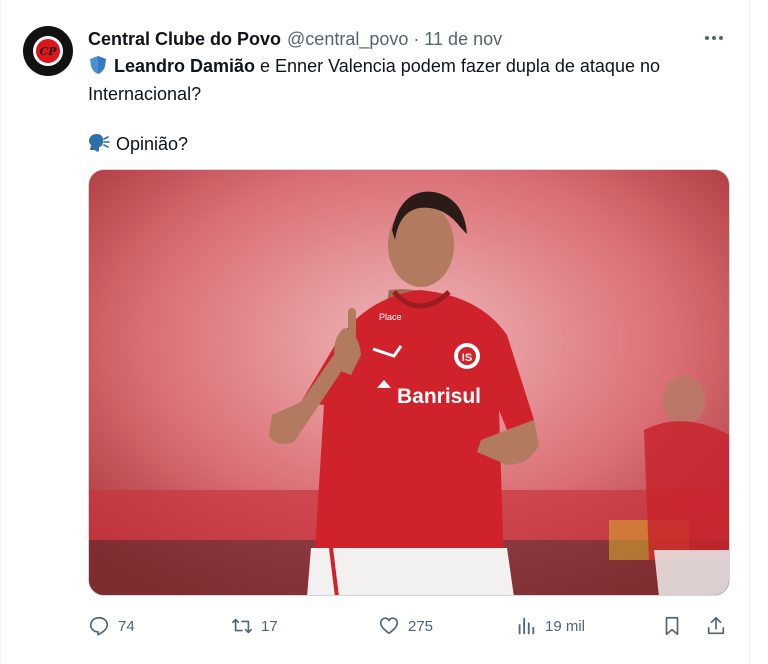  What do you see at coordinates (99, 146) in the screenshot?
I see `speaking-head-icon` at bounding box center [99, 146].